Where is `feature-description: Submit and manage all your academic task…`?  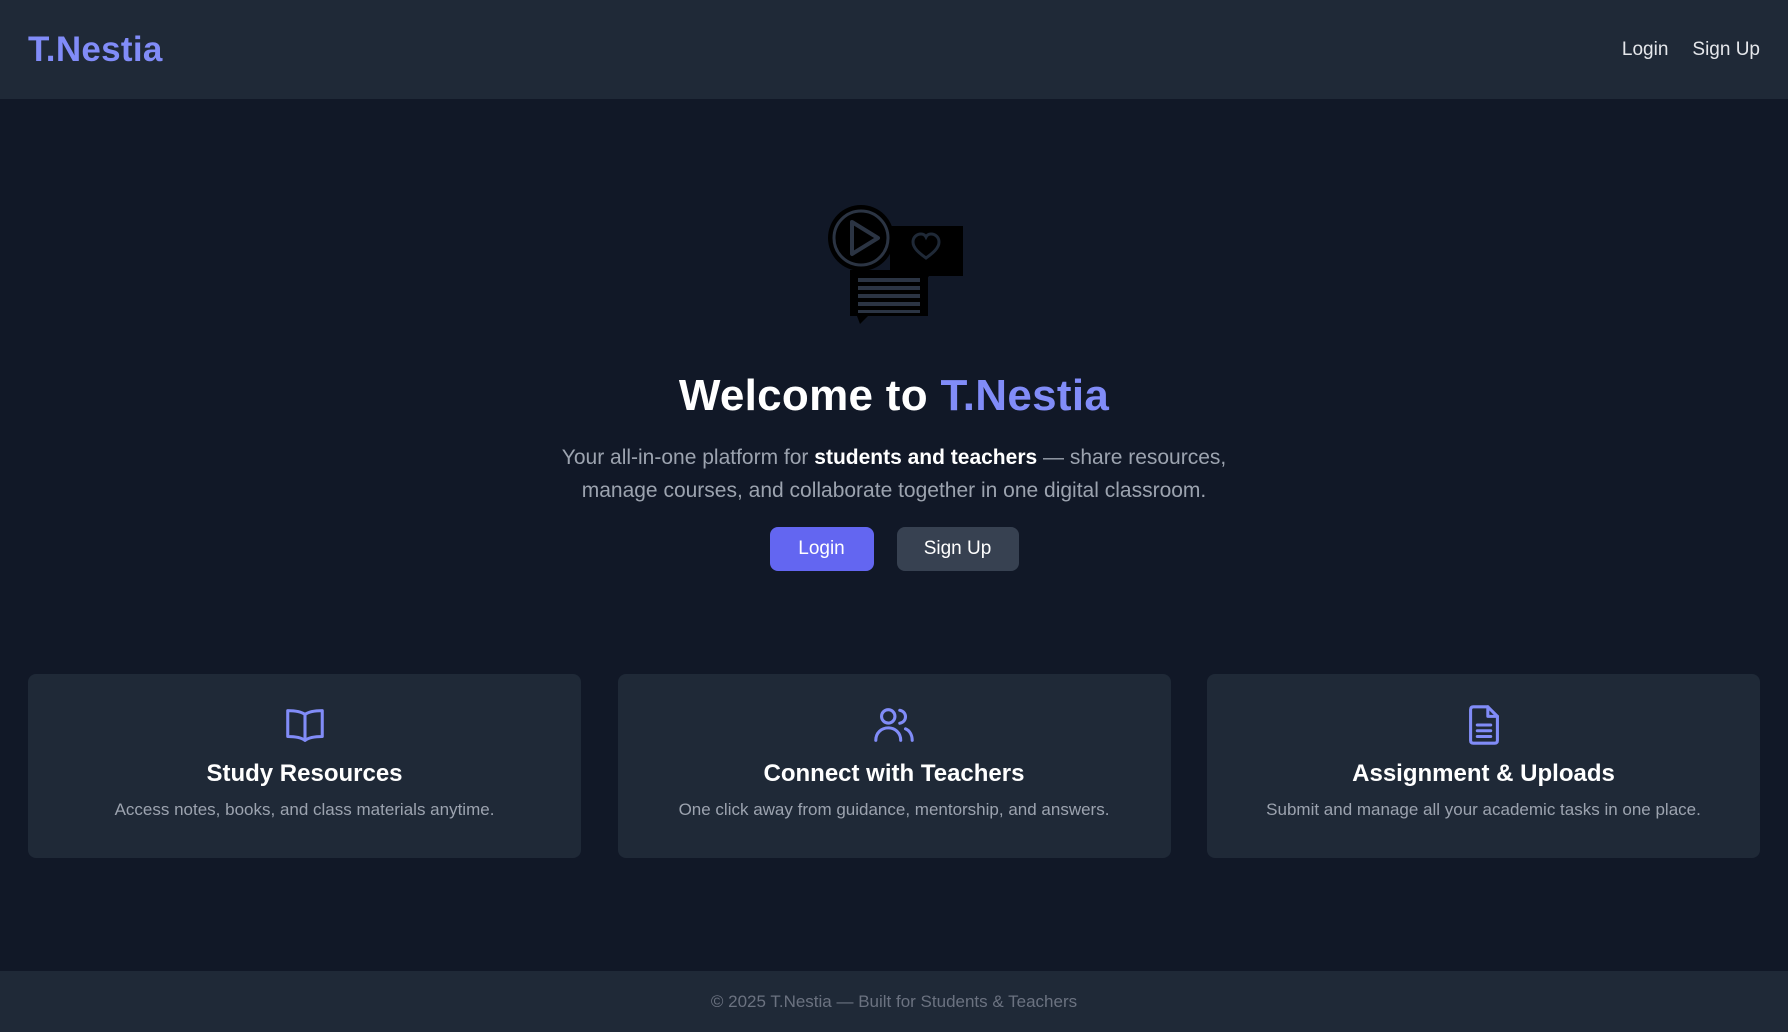 feature-description: Submit and manage all your academic task… is located at coordinates (1483, 809).